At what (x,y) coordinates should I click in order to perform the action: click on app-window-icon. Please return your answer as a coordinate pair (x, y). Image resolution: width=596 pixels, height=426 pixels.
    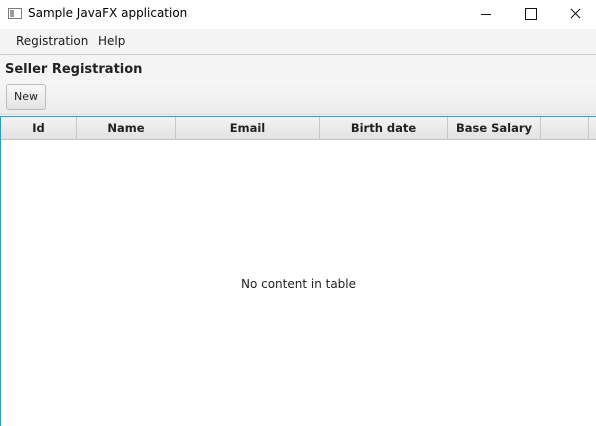
    Looking at the image, I should click on (15, 13).